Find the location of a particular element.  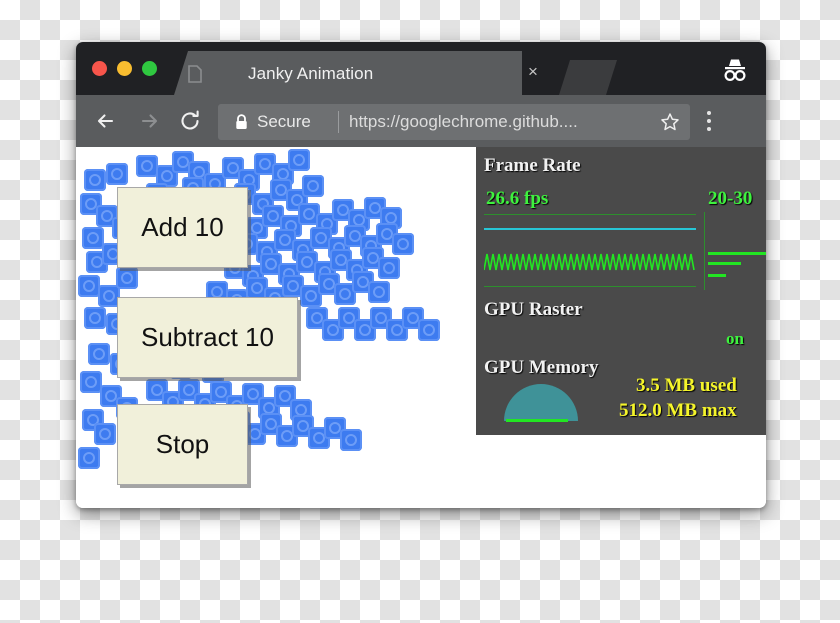

maximize-window-button is located at coordinates (149, 68).